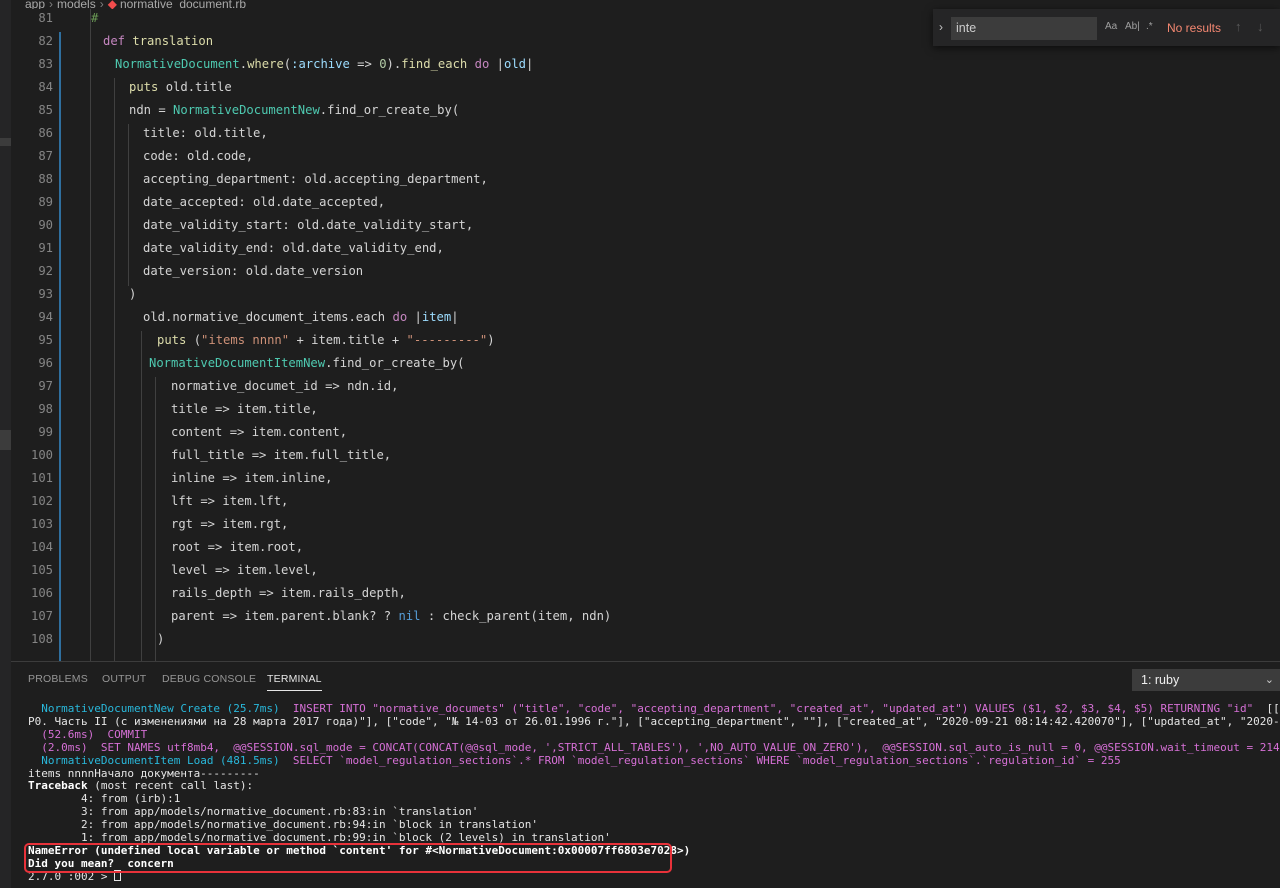  I want to click on code-line: 103 rgt => item.rgt,, so click(645, 524).